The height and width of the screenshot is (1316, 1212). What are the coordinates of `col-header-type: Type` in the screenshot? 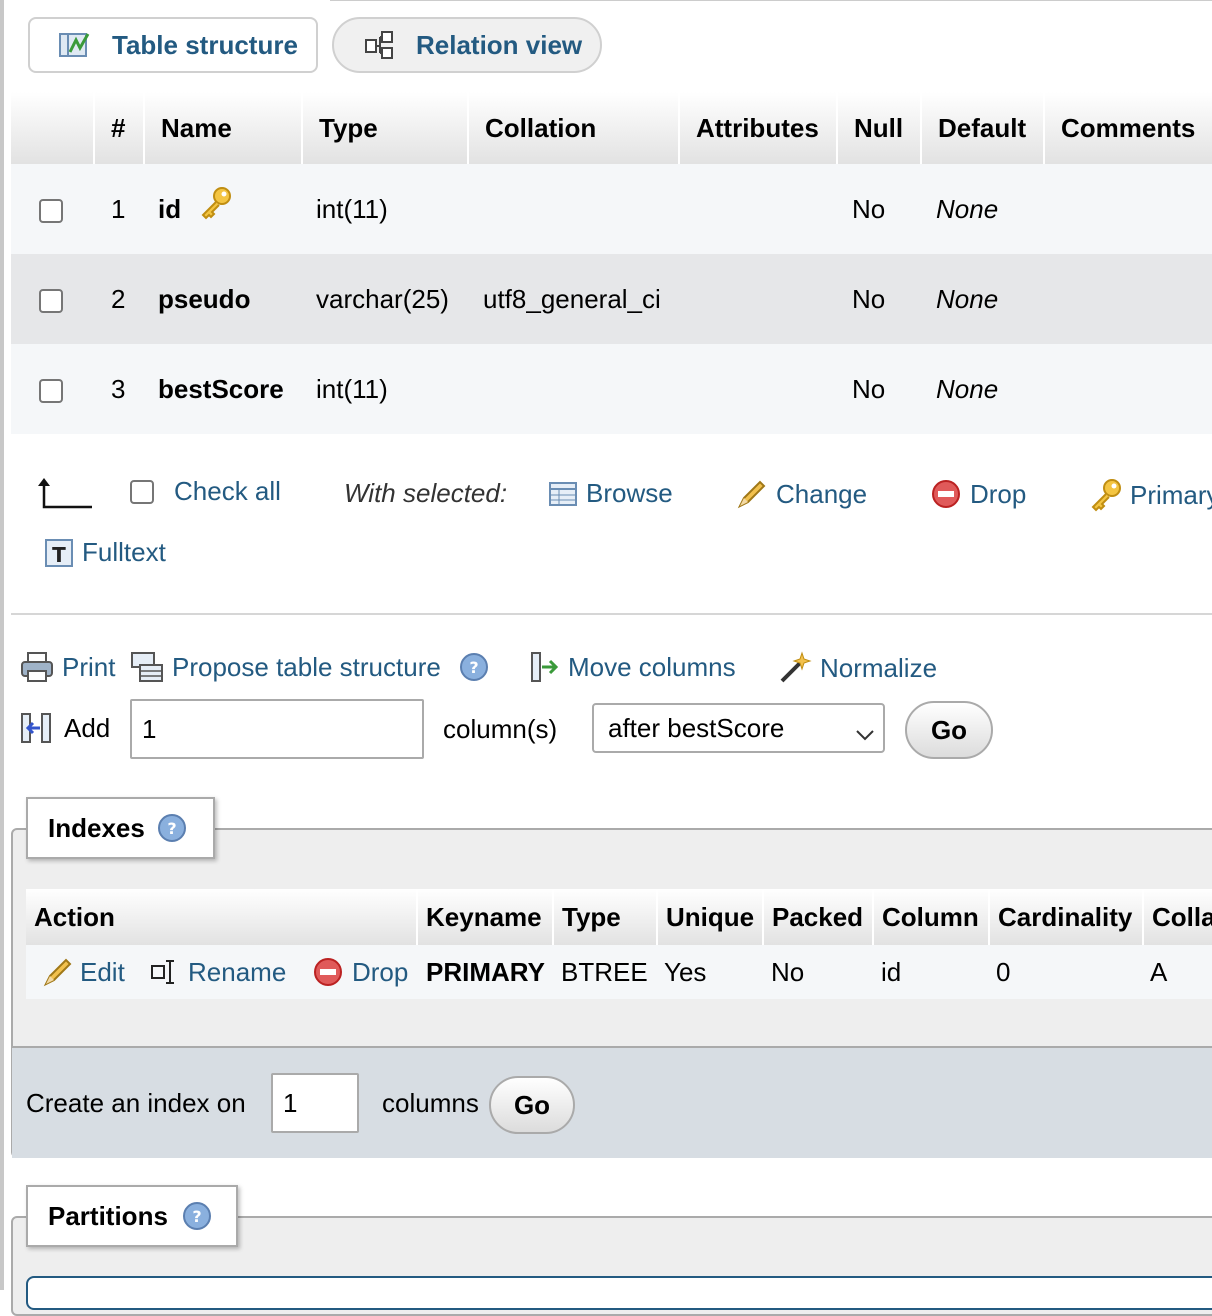 It's located at (384, 128).